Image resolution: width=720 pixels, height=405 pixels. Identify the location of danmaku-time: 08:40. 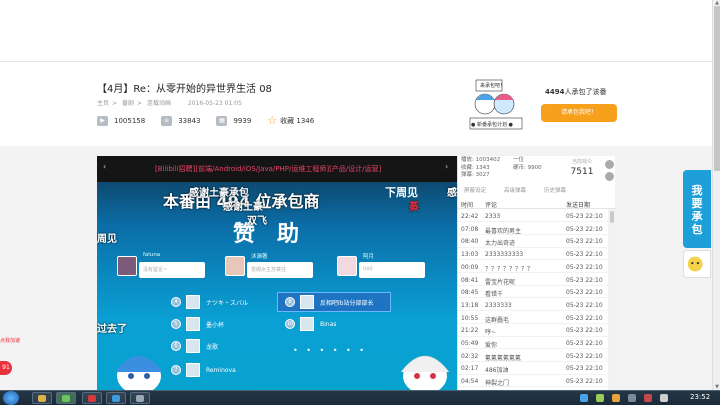
(470, 242).